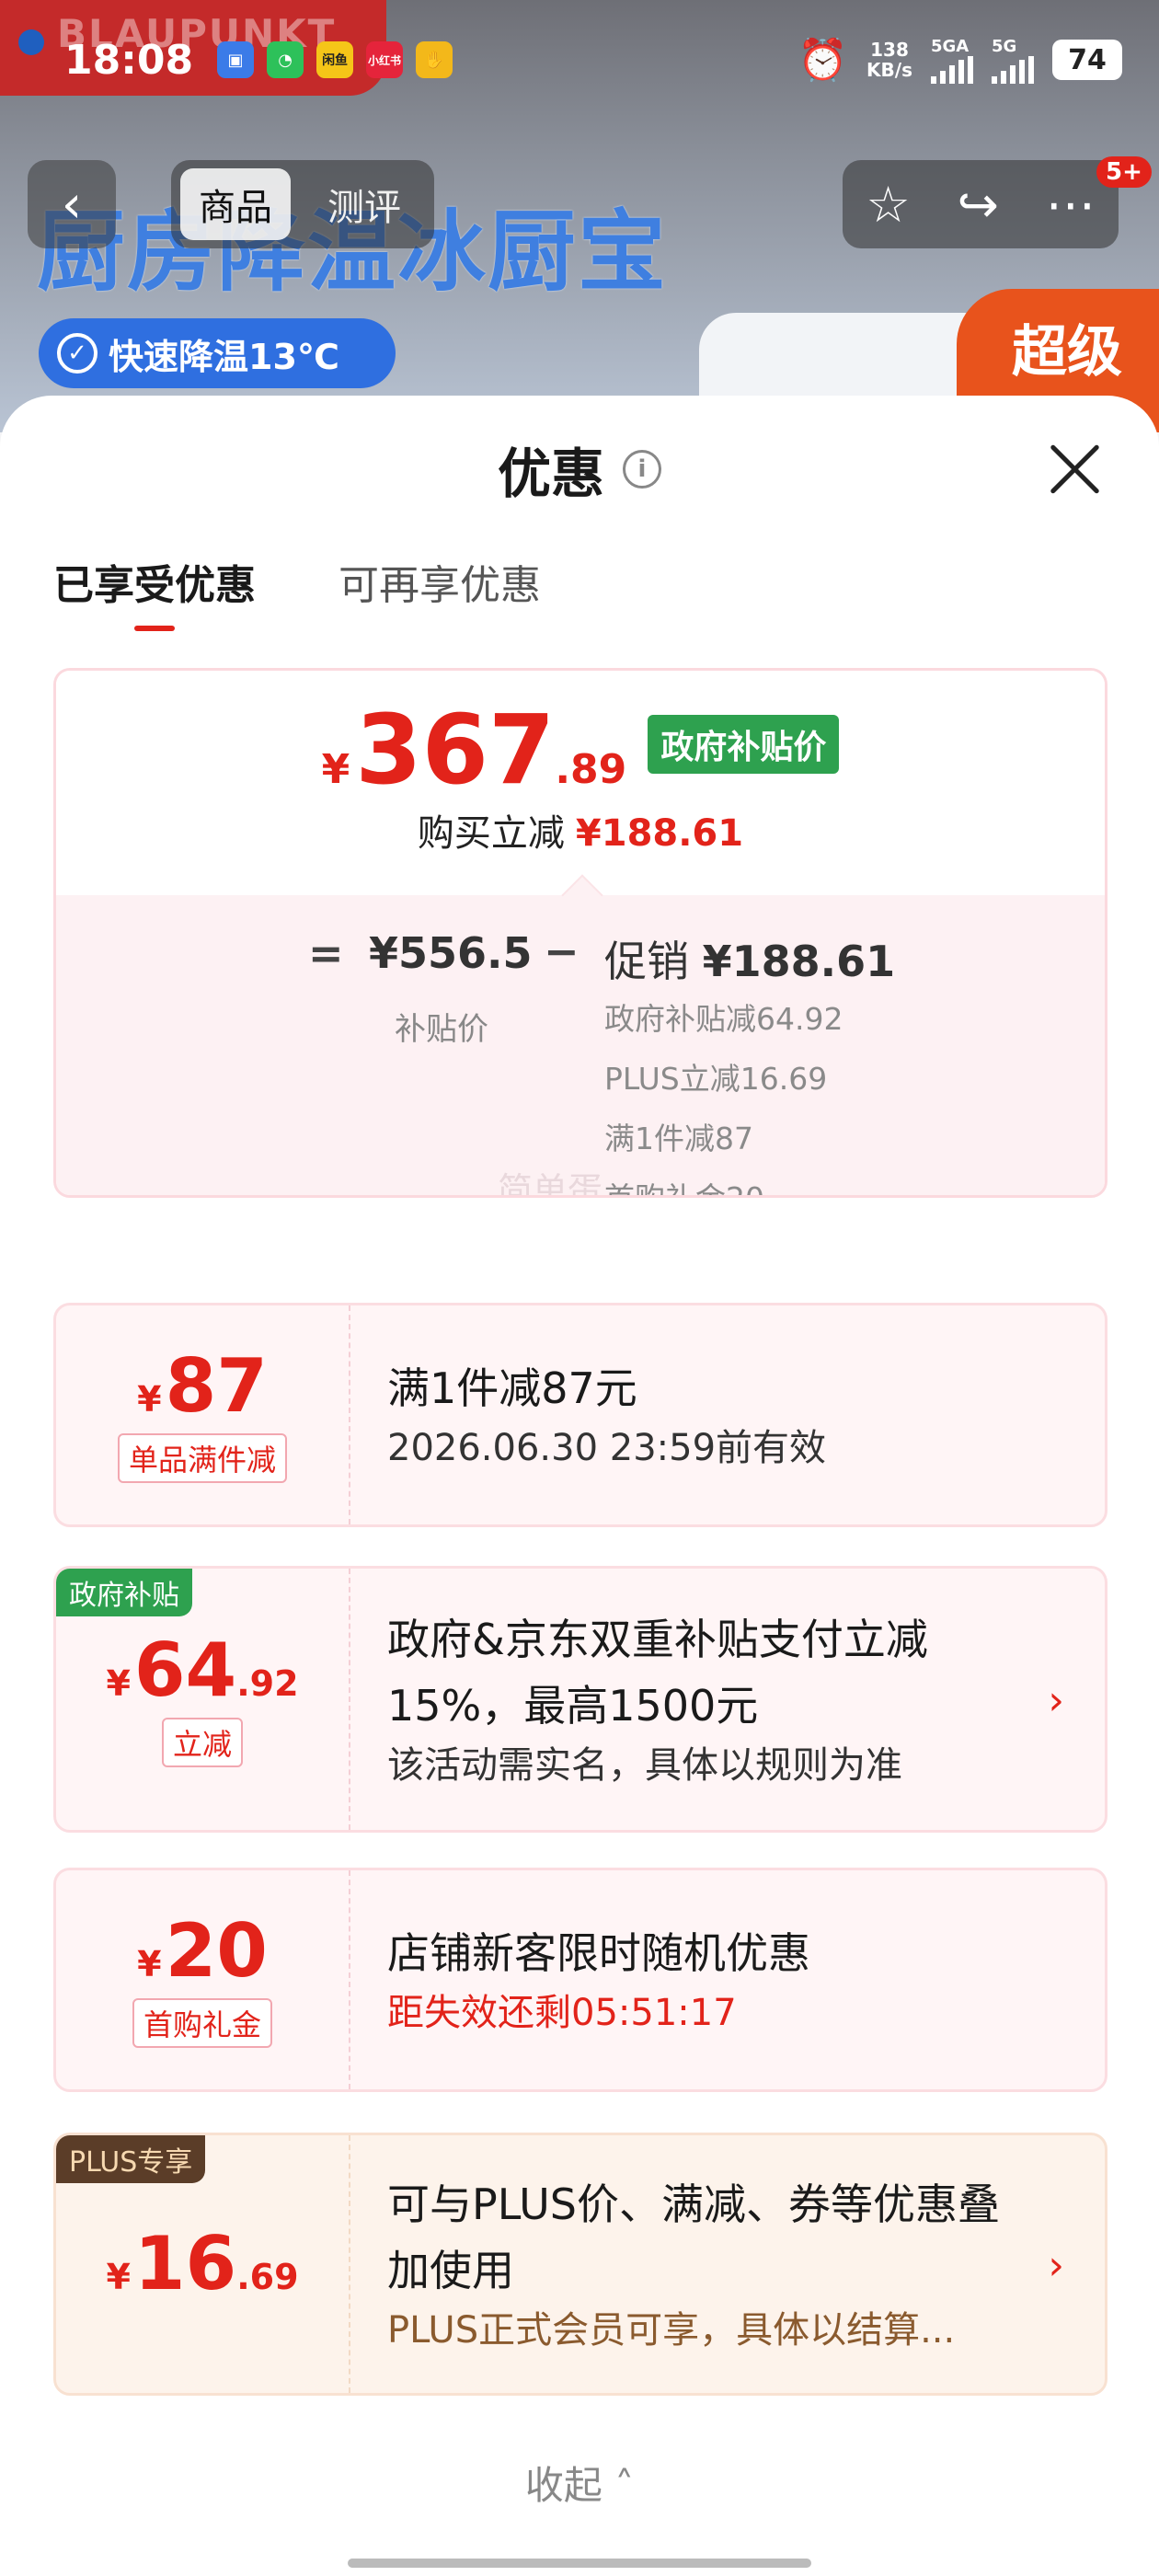 The image size is (1159, 2576). I want to click on coupon-amount: ¥64.92, so click(202, 1670).